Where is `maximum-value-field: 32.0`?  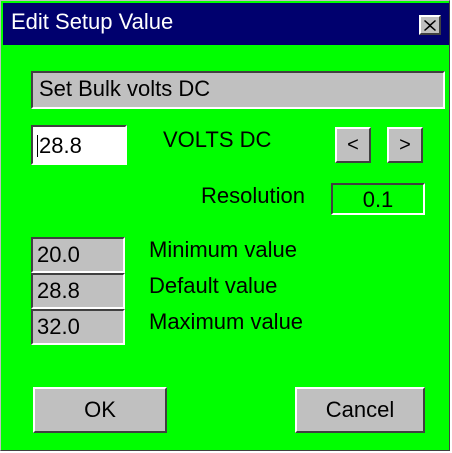
maximum-value-field: 32.0 is located at coordinates (78, 327).